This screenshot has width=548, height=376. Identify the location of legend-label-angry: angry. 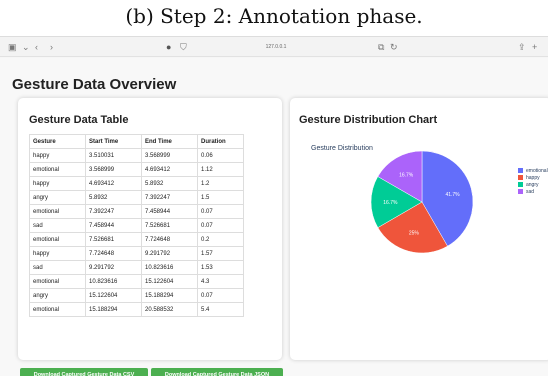
(532, 185).